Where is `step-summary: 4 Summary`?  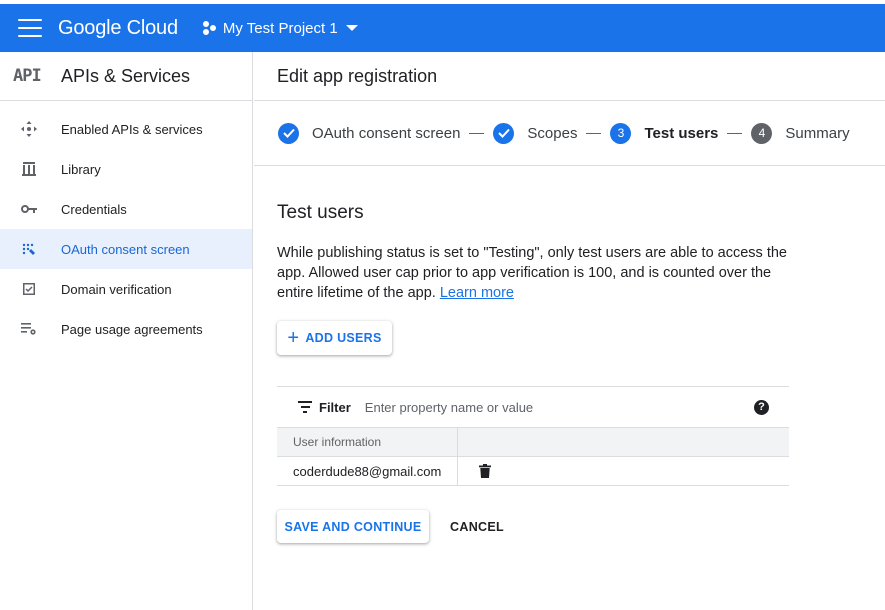
step-summary: 4 Summary is located at coordinates (800, 133).